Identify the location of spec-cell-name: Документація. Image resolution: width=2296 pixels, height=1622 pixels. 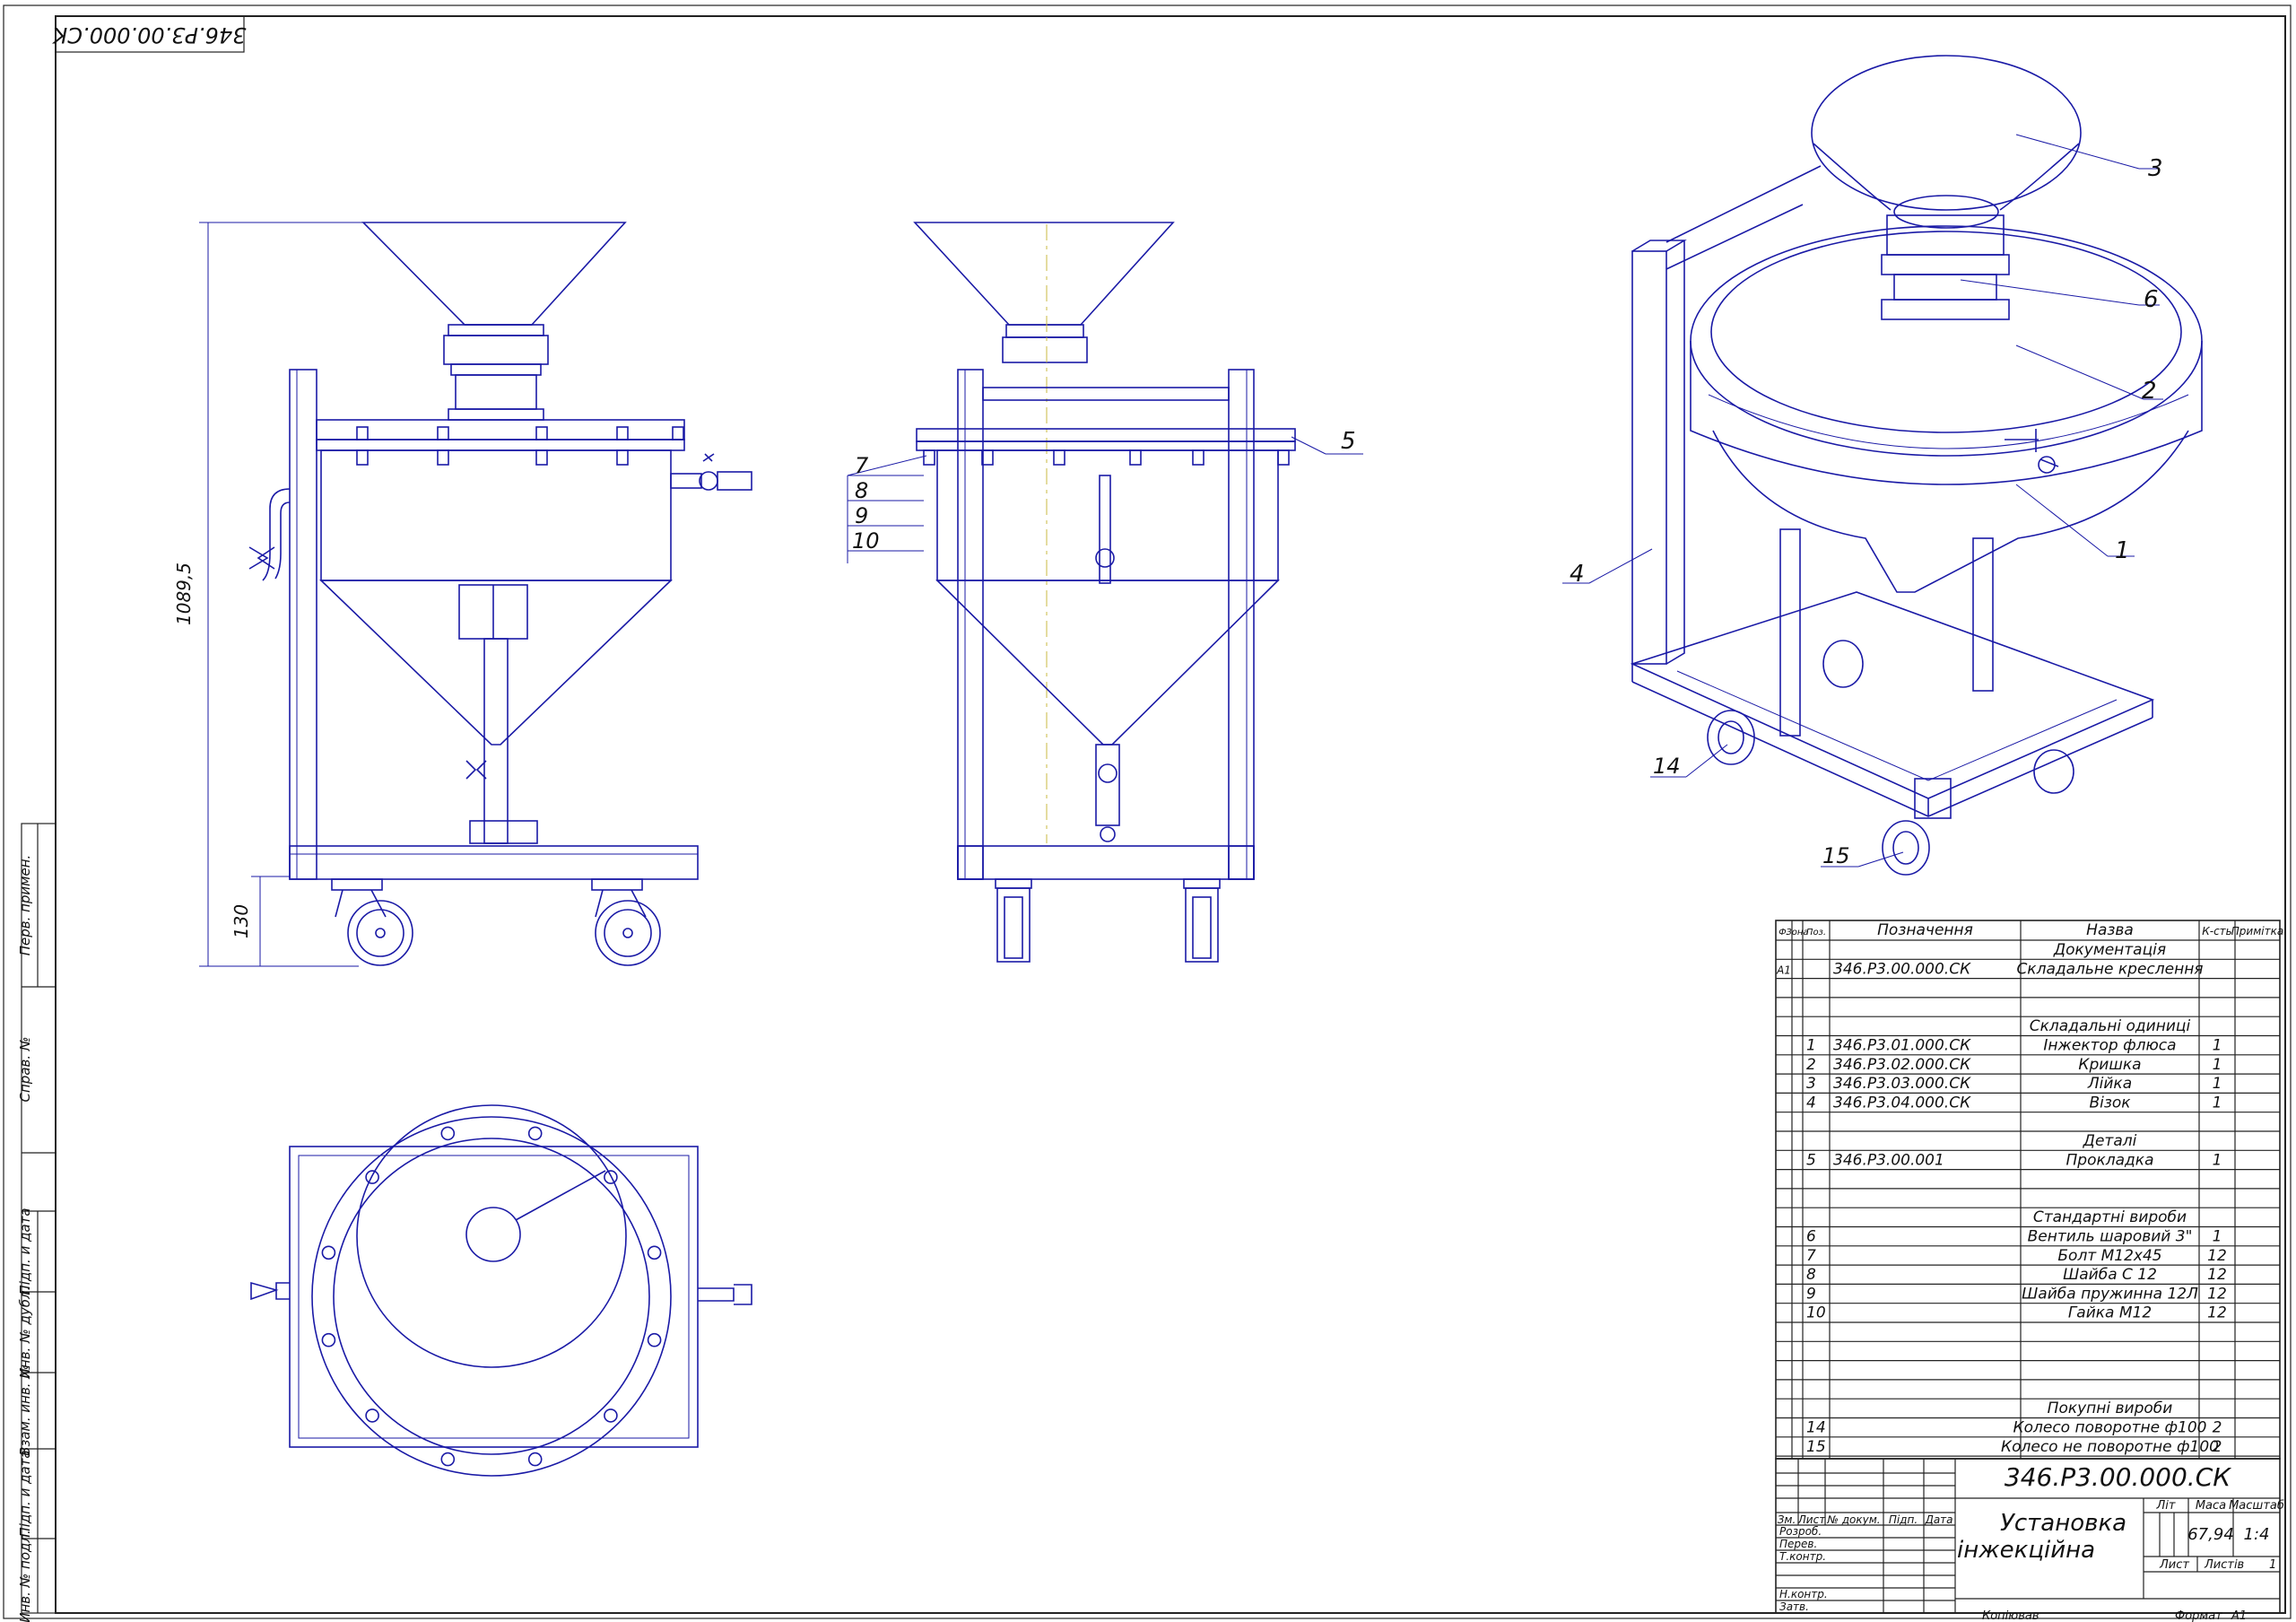
(2109, 950).